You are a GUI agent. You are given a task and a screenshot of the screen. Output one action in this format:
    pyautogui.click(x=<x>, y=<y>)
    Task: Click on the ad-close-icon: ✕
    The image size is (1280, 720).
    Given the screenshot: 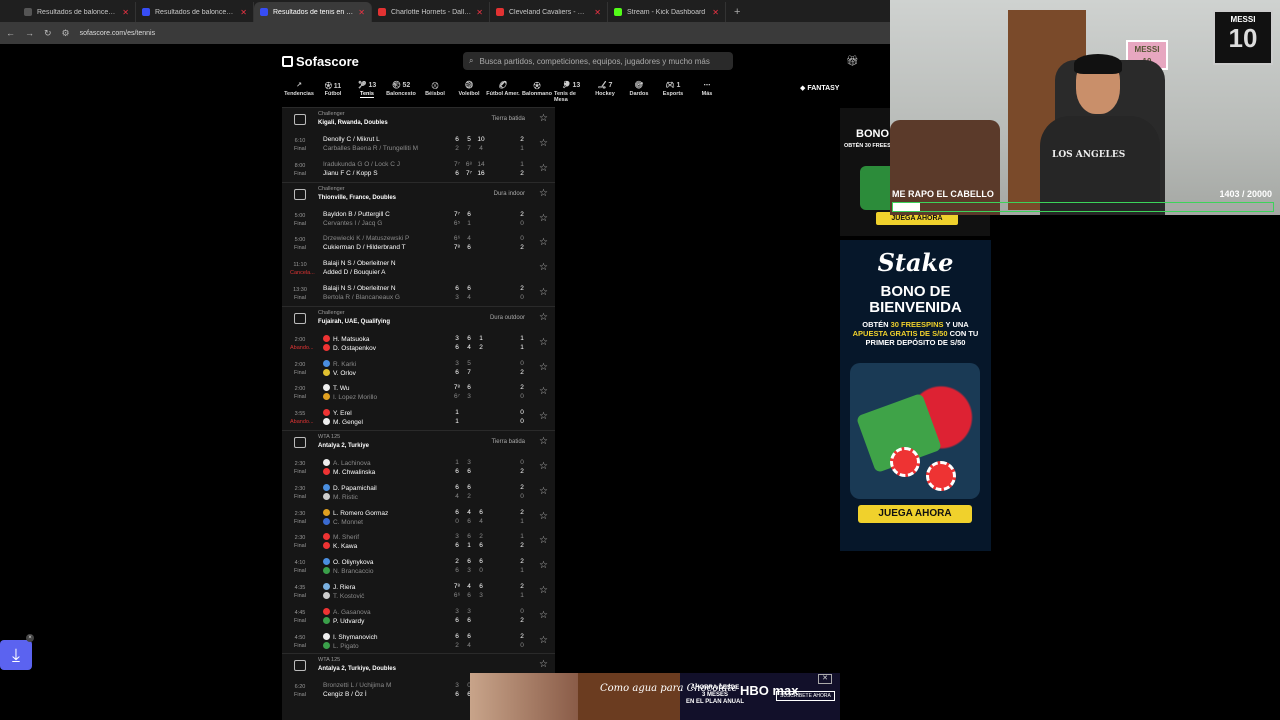 What is the action you would take?
    pyautogui.click(x=825, y=679)
    